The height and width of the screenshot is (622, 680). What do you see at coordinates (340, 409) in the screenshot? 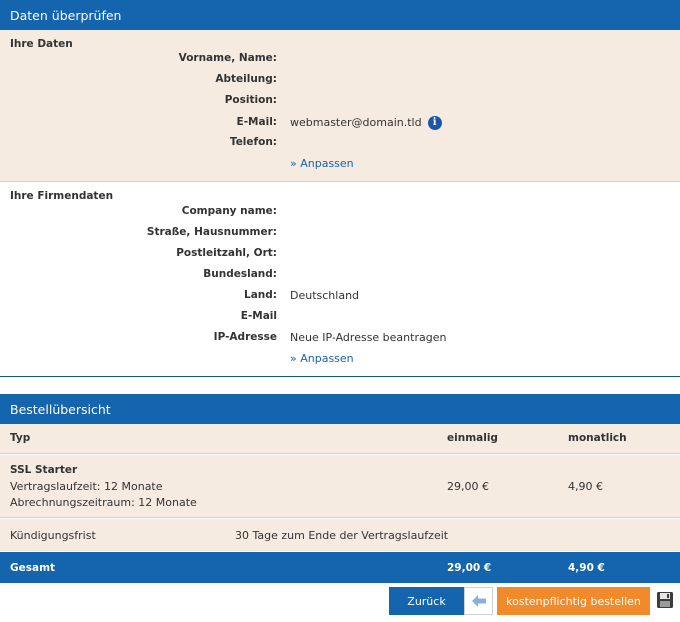
I see `order-overview-header: Bestellübersicht` at bounding box center [340, 409].